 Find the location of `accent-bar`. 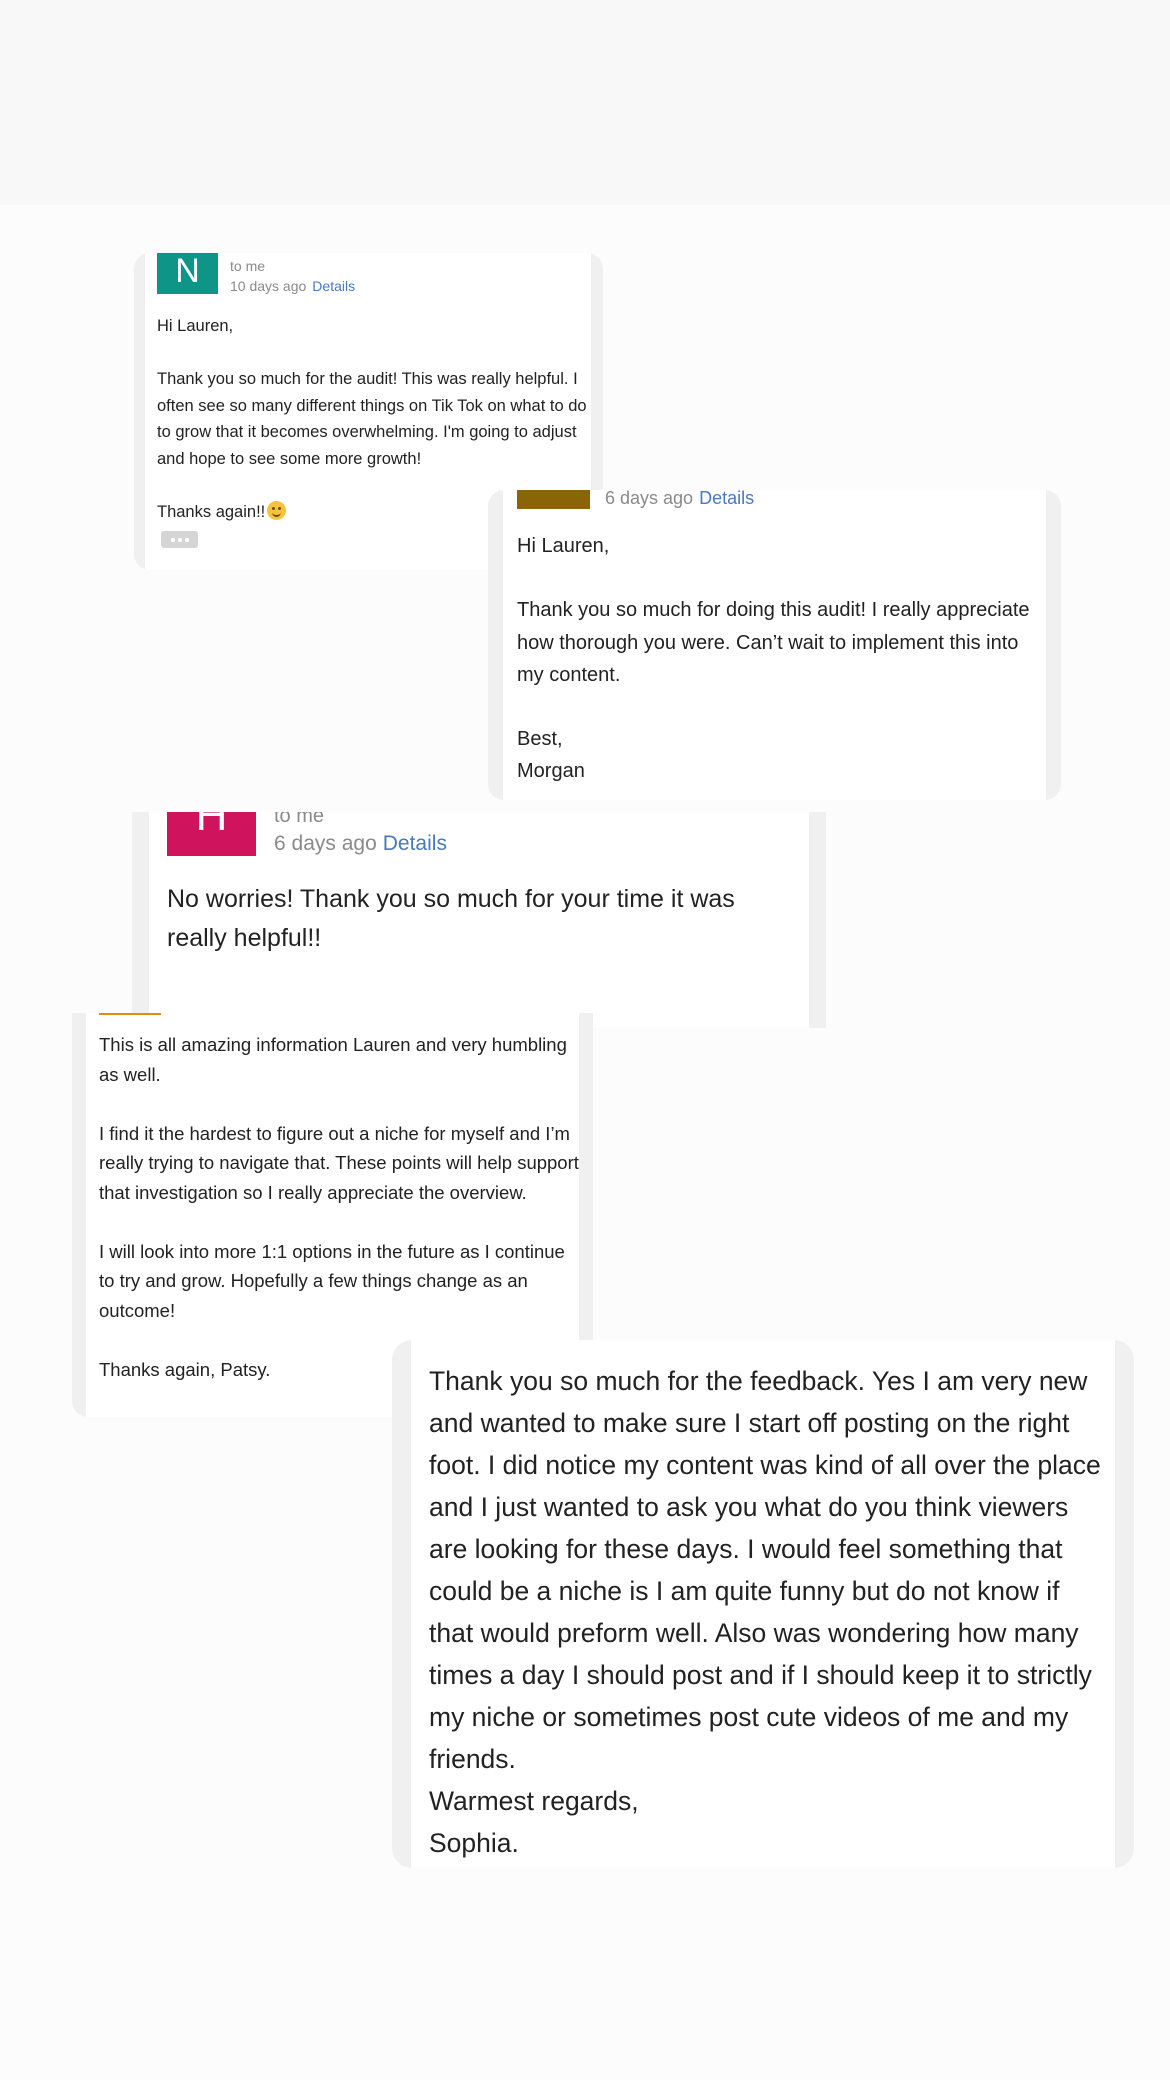

accent-bar is located at coordinates (130, 1014).